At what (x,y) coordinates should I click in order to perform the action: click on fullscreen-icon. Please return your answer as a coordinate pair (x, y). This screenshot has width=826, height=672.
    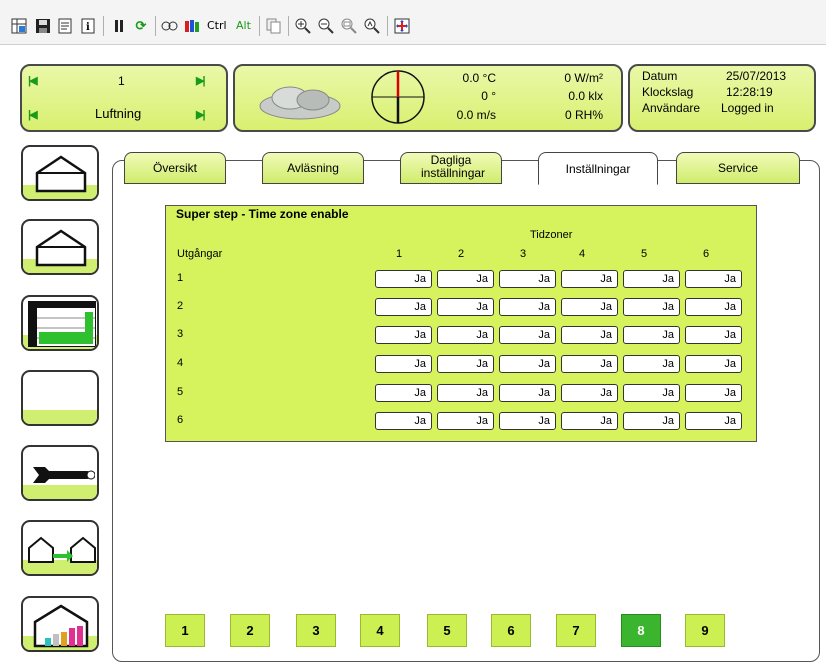
    Looking at the image, I should click on (402, 26).